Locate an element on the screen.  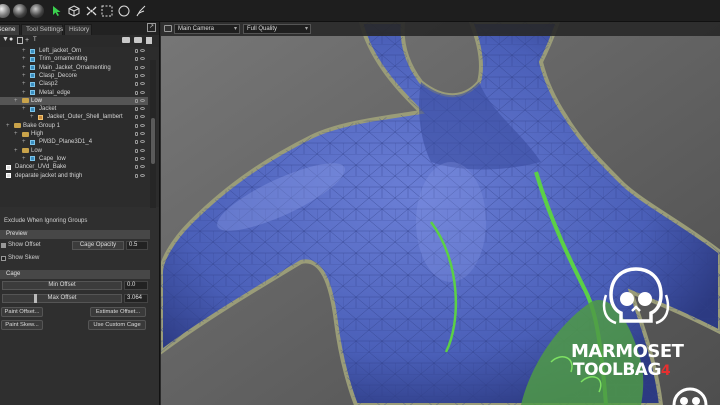
viewport-menu-icon is located at coordinates (168, 28).